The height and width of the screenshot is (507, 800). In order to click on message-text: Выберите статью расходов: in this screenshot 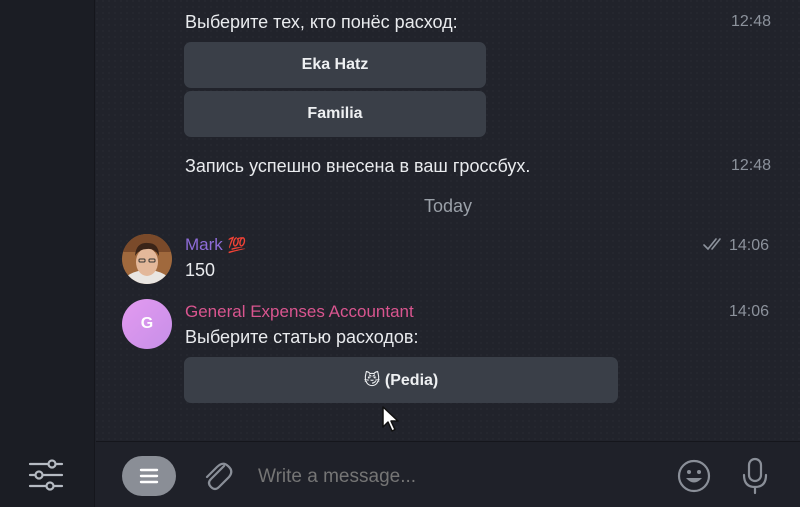, I will do `click(302, 337)`.